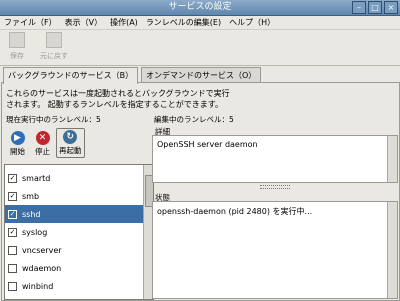 Image resolution: width=400 pixels, height=301 pixels. I want to click on tab-background-label: バックグラウンドのサービス（B）, so click(71, 75).